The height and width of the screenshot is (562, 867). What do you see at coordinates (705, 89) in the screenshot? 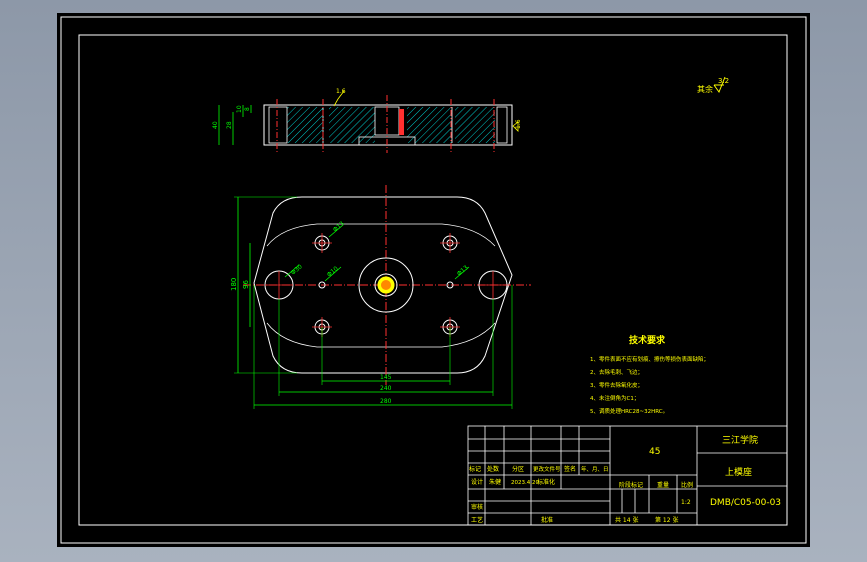
I see `roughness-note: 其余` at bounding box center [705, 89].